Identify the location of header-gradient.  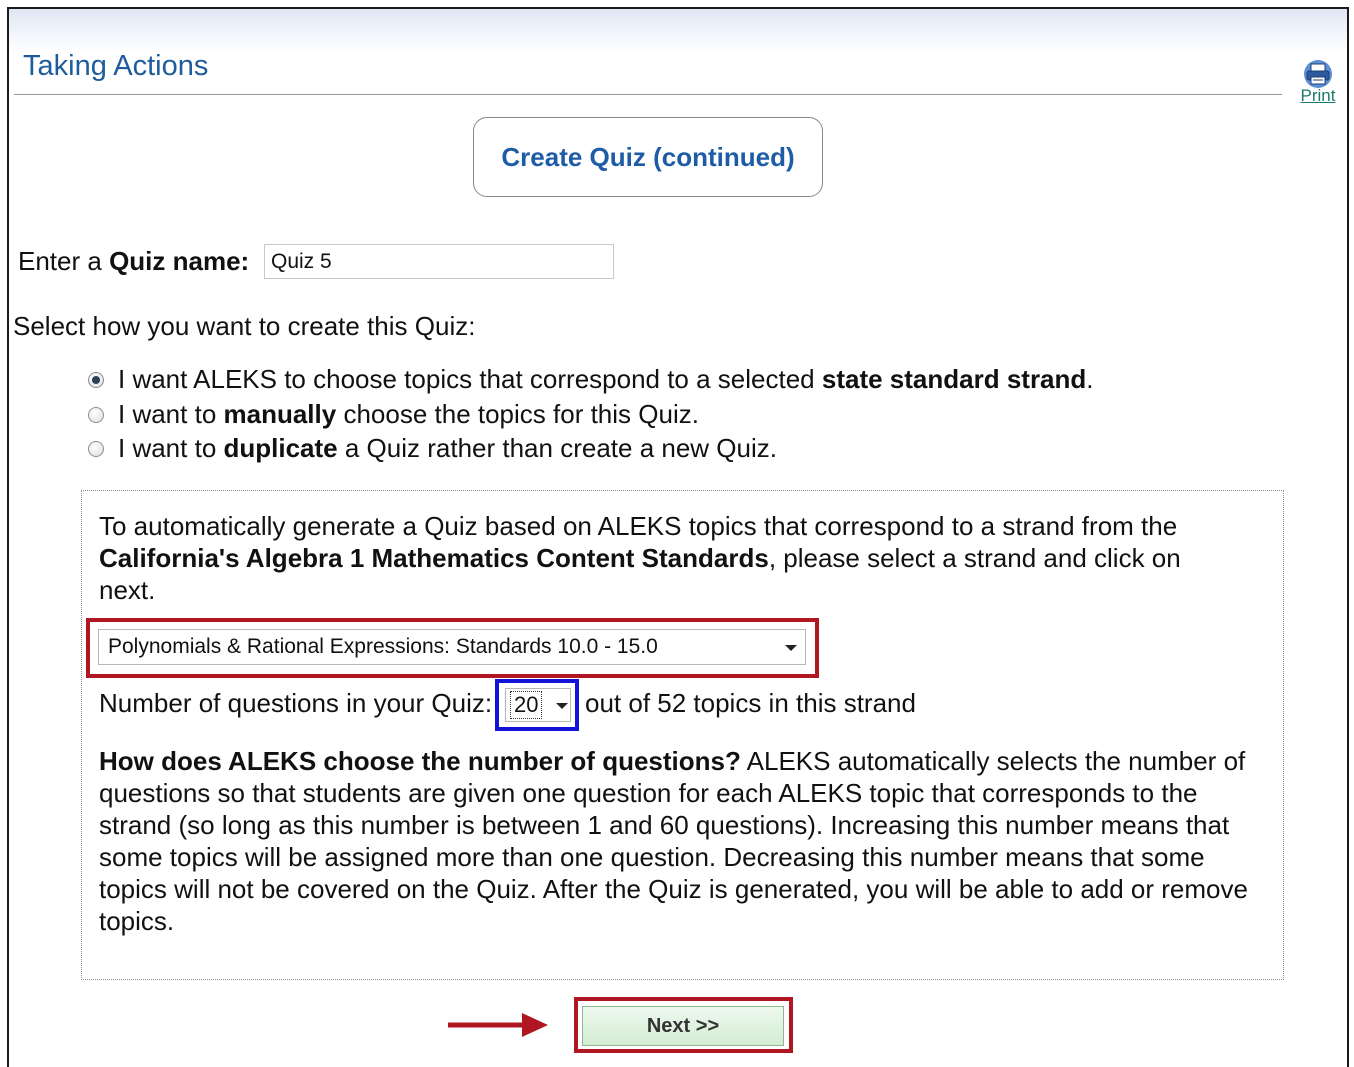
(678, 31).